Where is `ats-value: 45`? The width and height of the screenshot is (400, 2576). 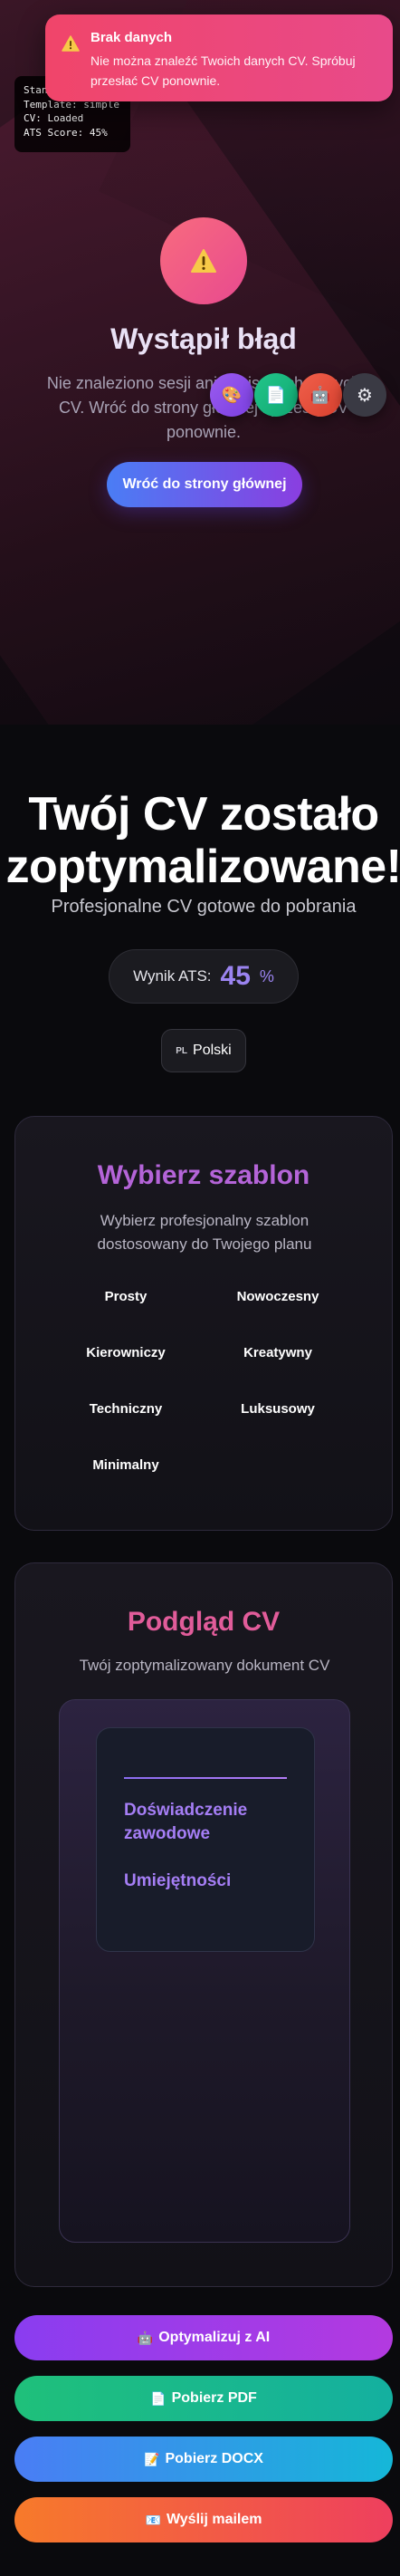
ats-value: 45 is located at coordinates (236, 976).